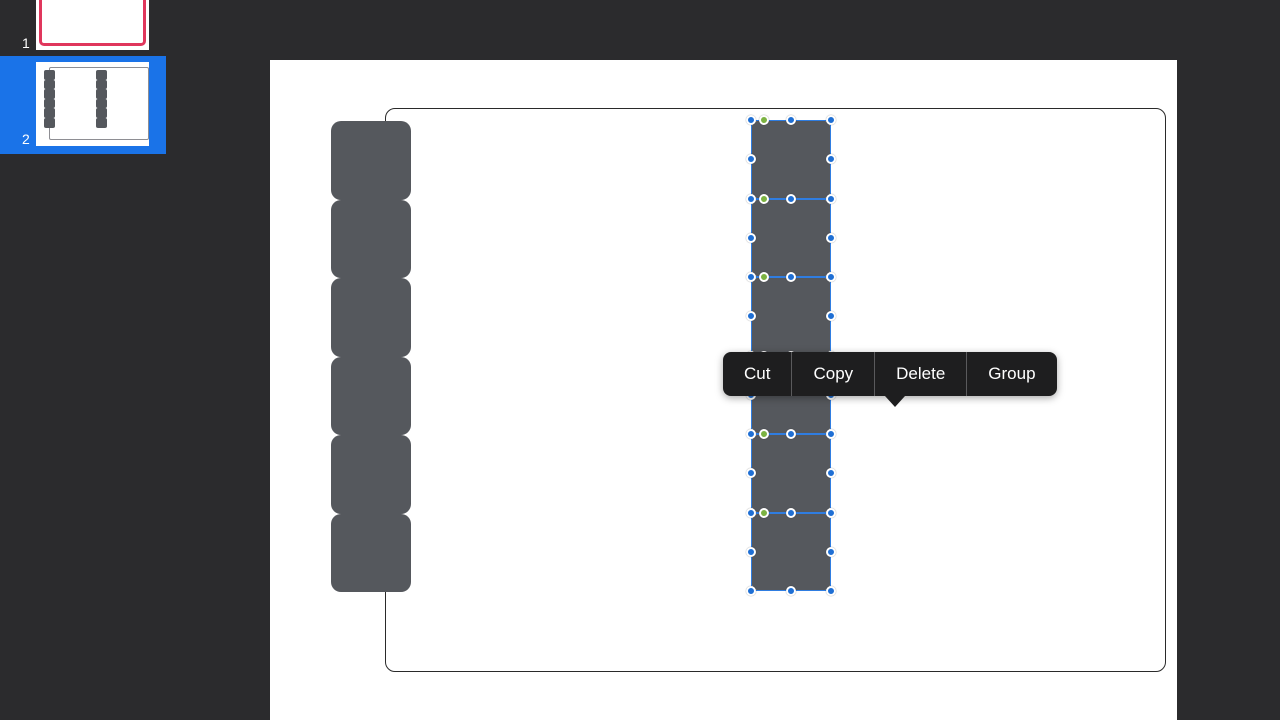 The height and width of the screenshot is (720, 1280). Describe the element at coordinates (832, 374) in the screenshot. I see `copy-menu-item: Copy` at that location.